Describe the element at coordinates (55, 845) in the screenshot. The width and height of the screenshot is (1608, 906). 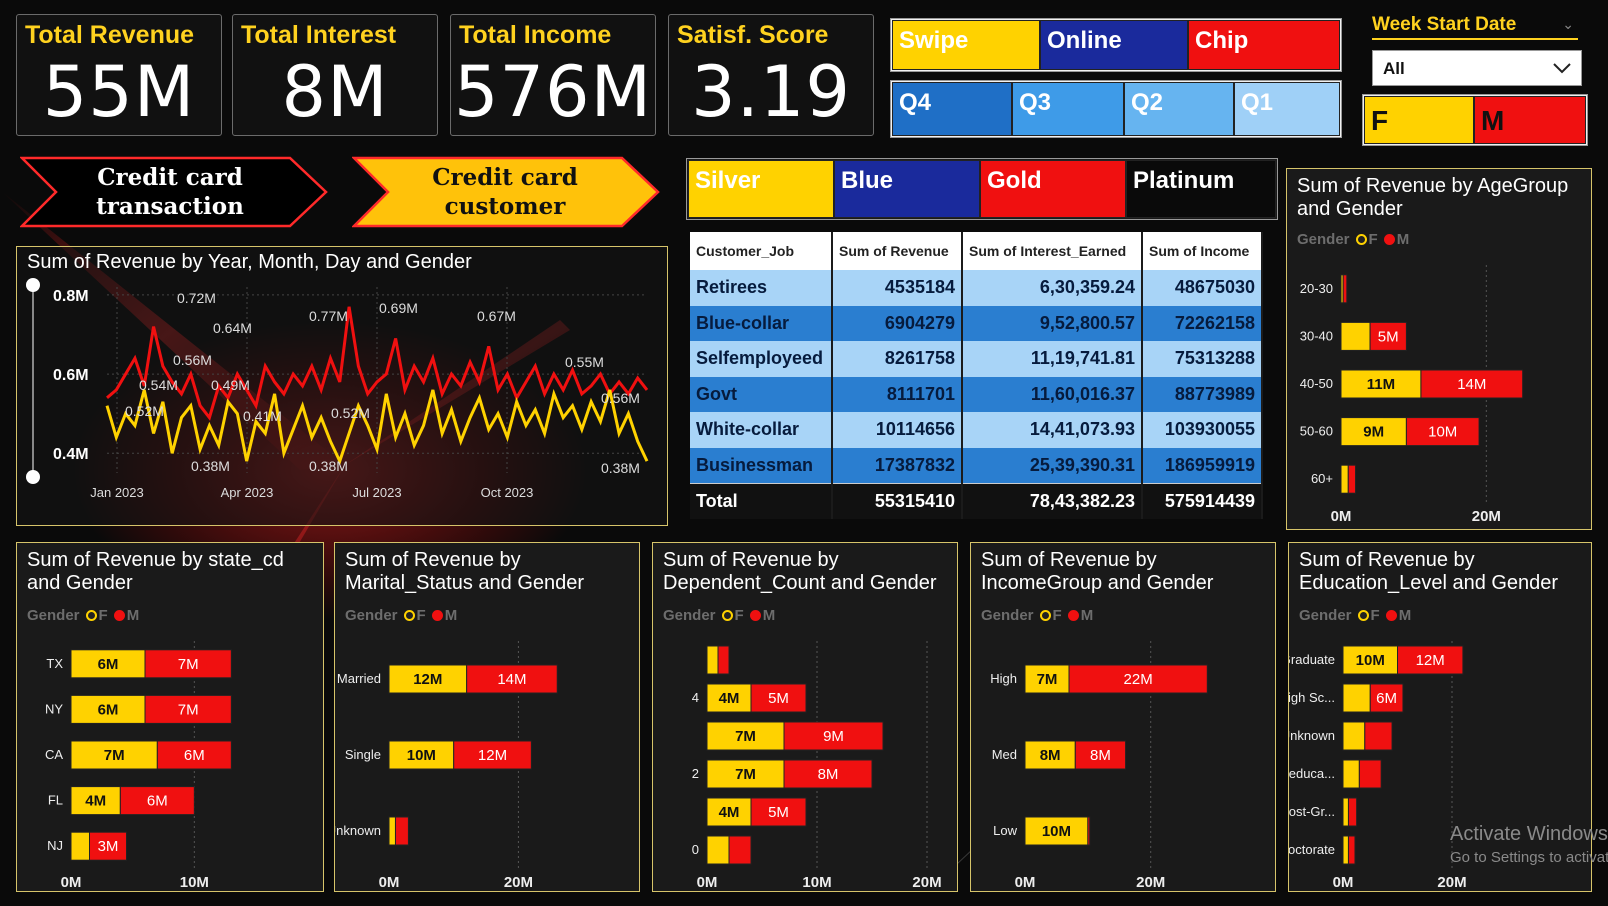
I see `category-label: NJ` at that location.